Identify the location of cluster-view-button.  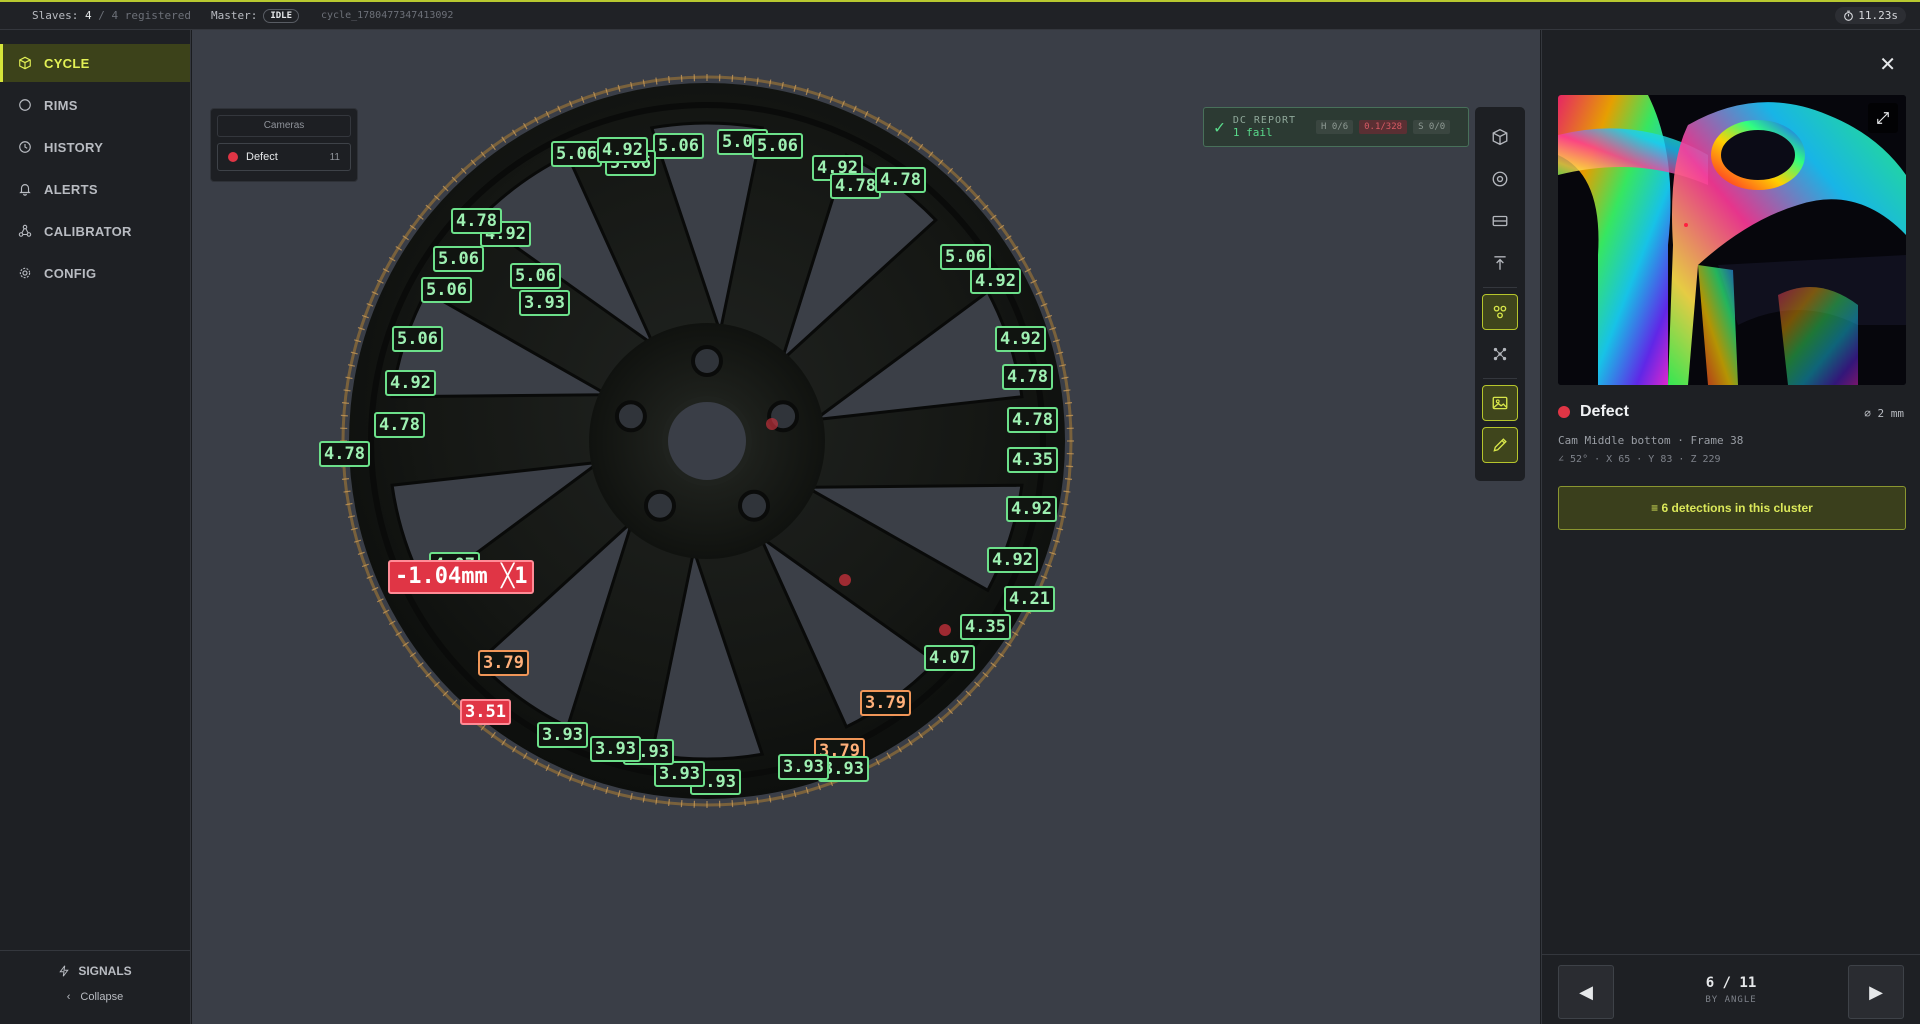
(1500, 312).